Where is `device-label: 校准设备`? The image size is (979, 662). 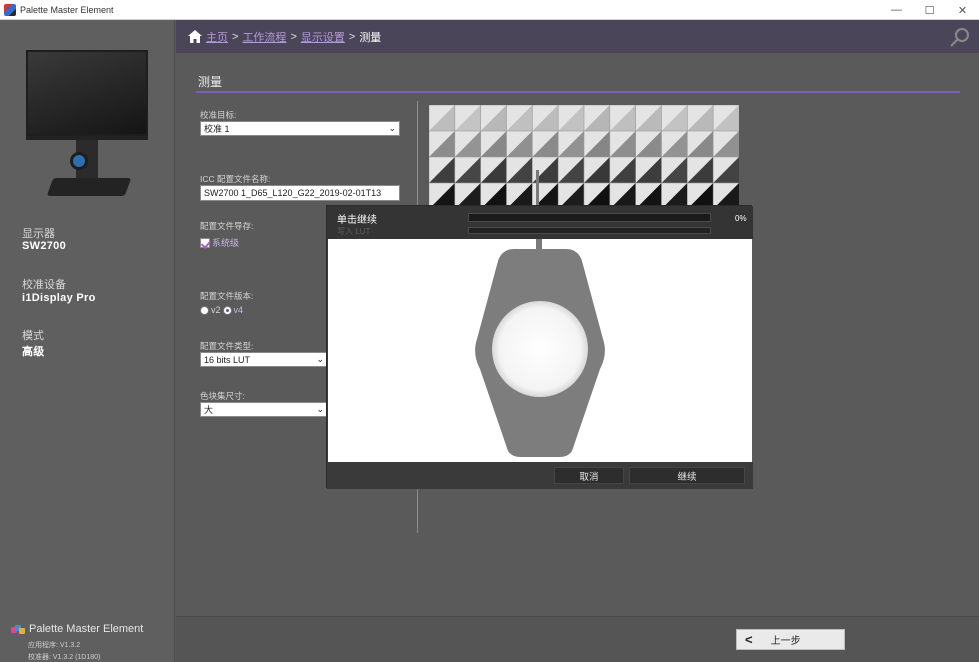
device-label: 校准设备 is located at coordinates (44, 285).